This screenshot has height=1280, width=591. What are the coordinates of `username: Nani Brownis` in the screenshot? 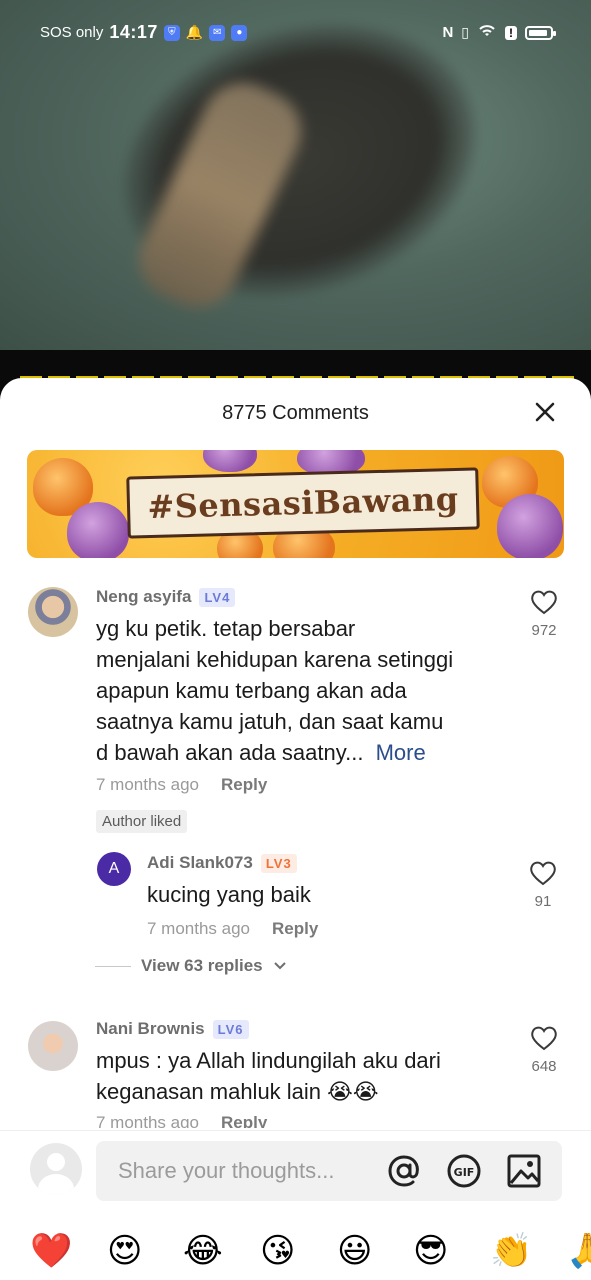 It's located at (150, 1029).